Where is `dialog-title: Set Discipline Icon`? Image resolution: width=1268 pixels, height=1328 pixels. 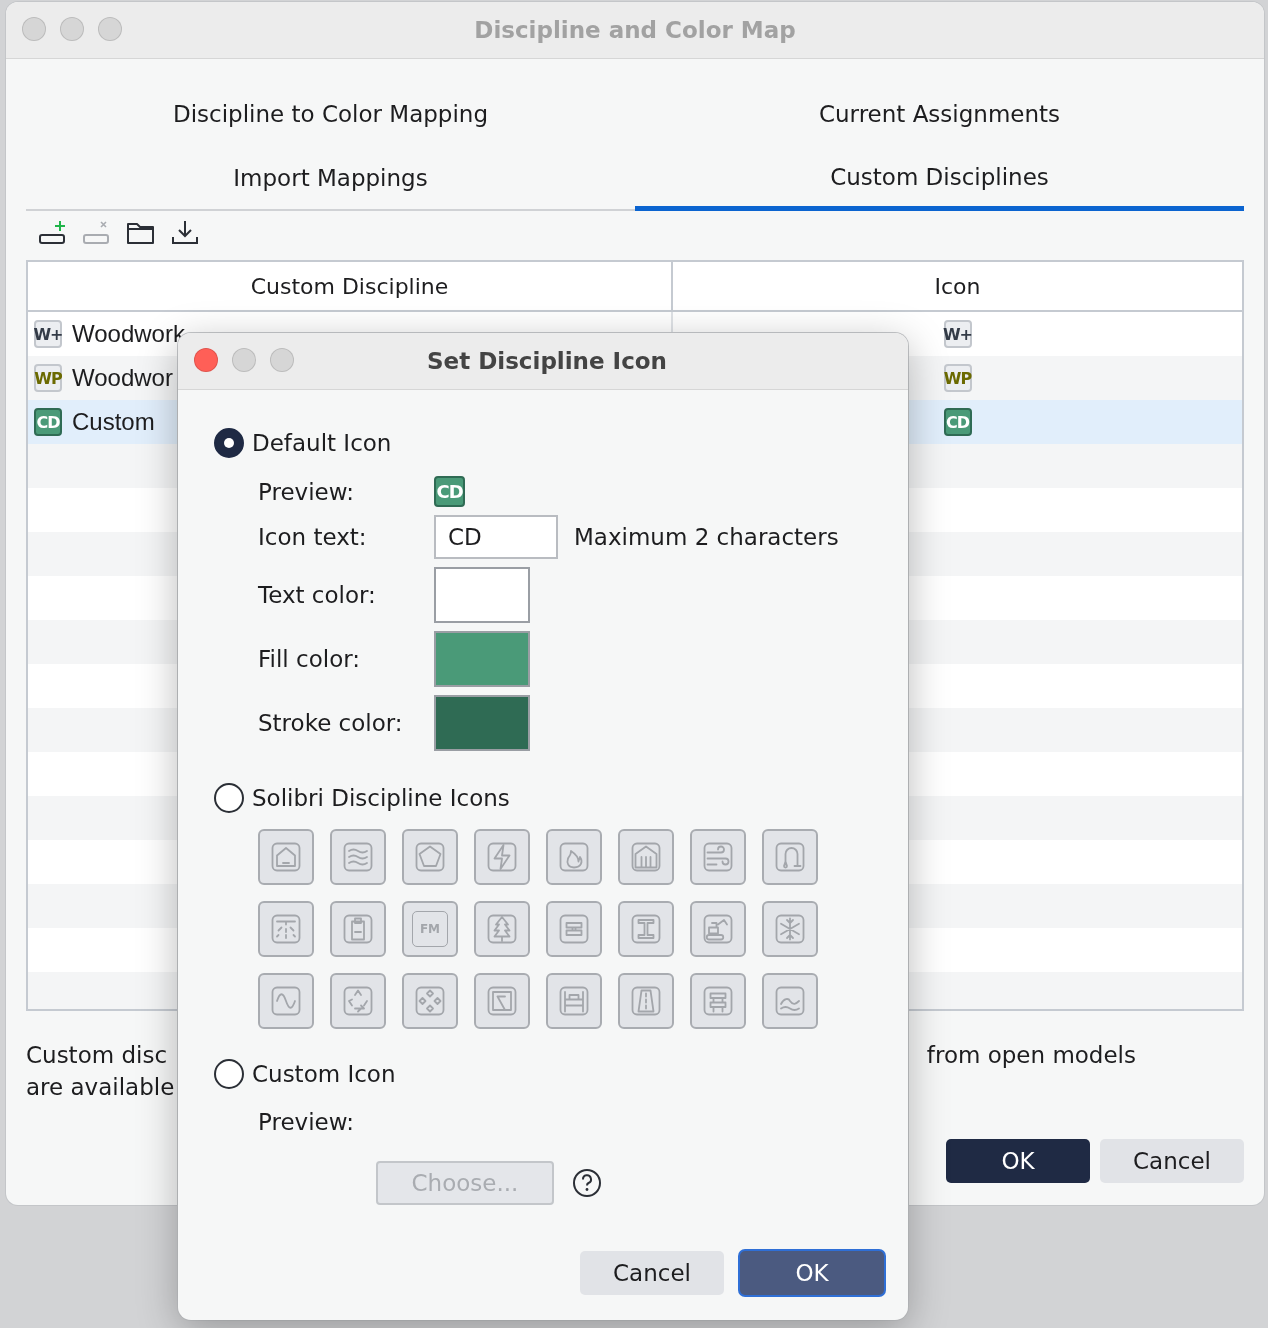
dialog-title: Set Discipline Icon is located at coordinates (546, 361).